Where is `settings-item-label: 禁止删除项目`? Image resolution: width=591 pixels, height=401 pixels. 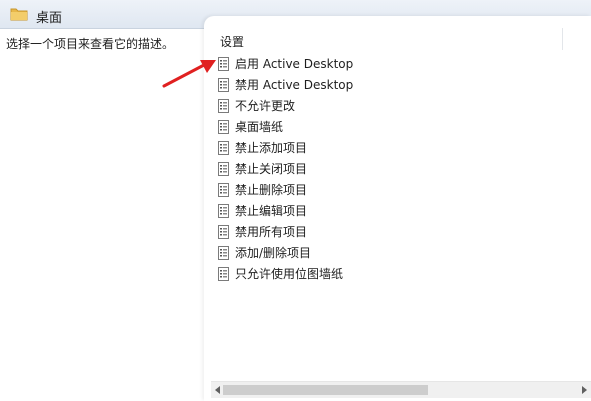
settings-item-label: 禁止删除项目 is located at coordinates (271, 190).